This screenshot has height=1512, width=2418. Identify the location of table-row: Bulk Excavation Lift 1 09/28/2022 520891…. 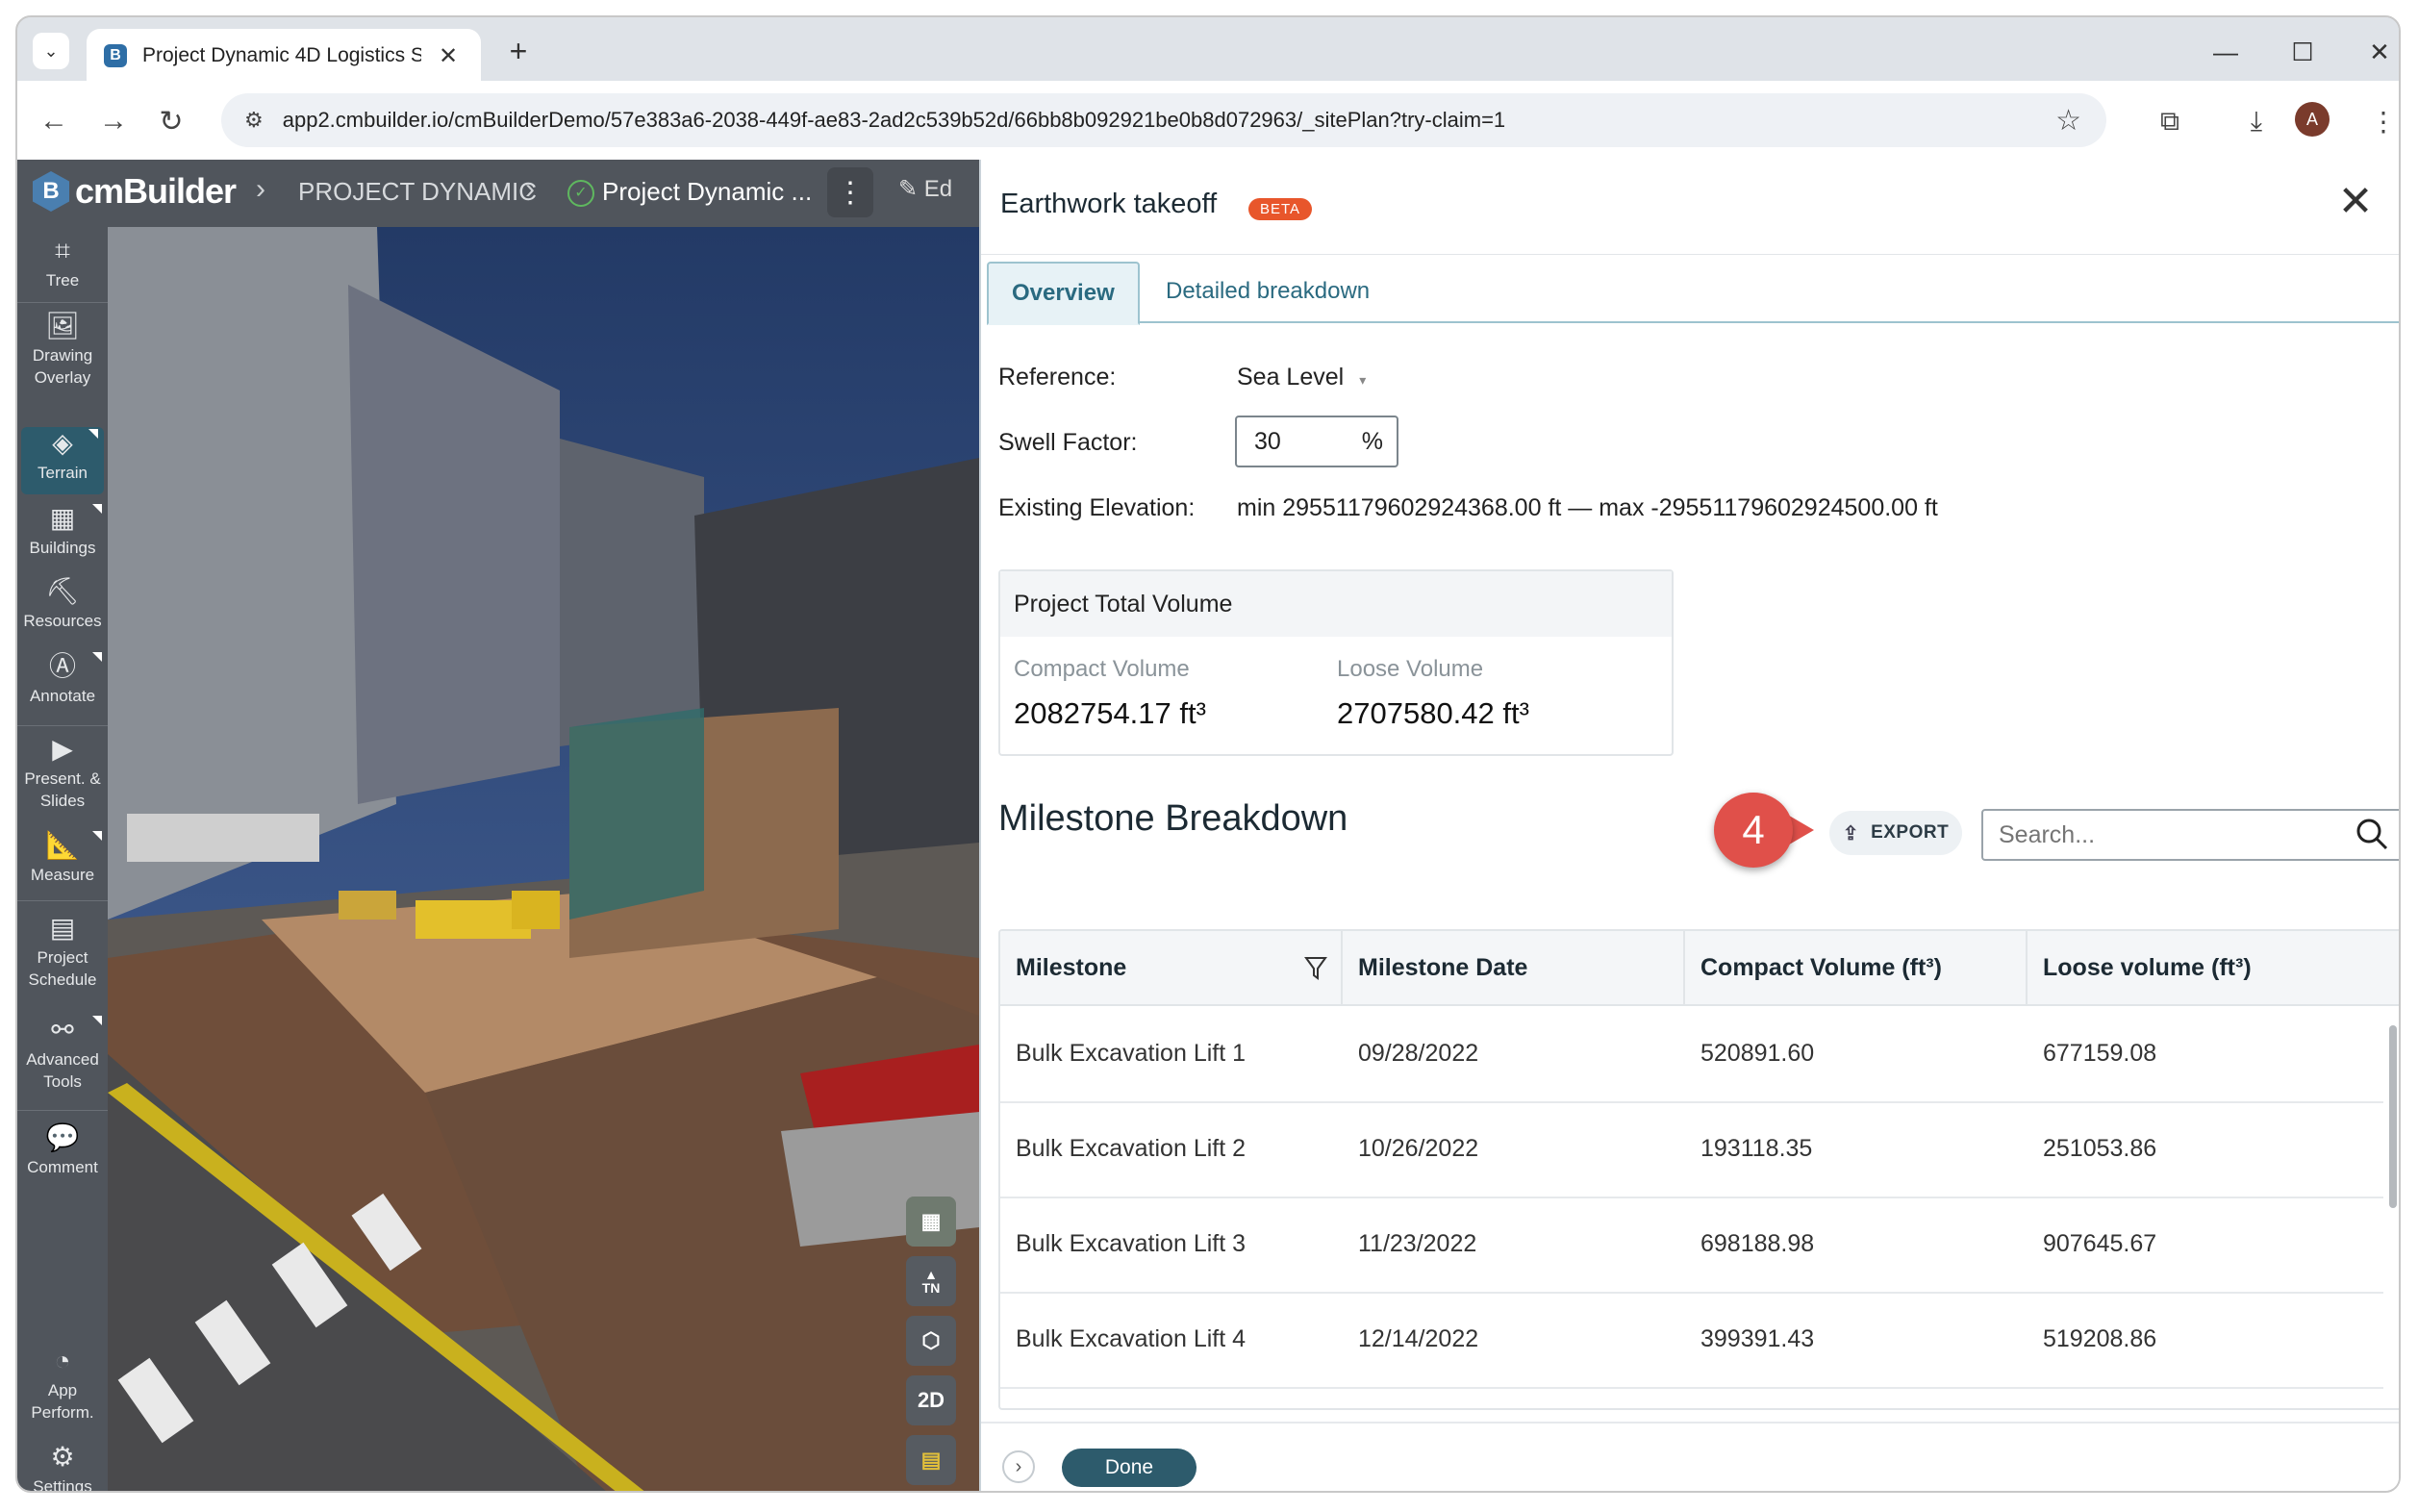
(1691, 1054).